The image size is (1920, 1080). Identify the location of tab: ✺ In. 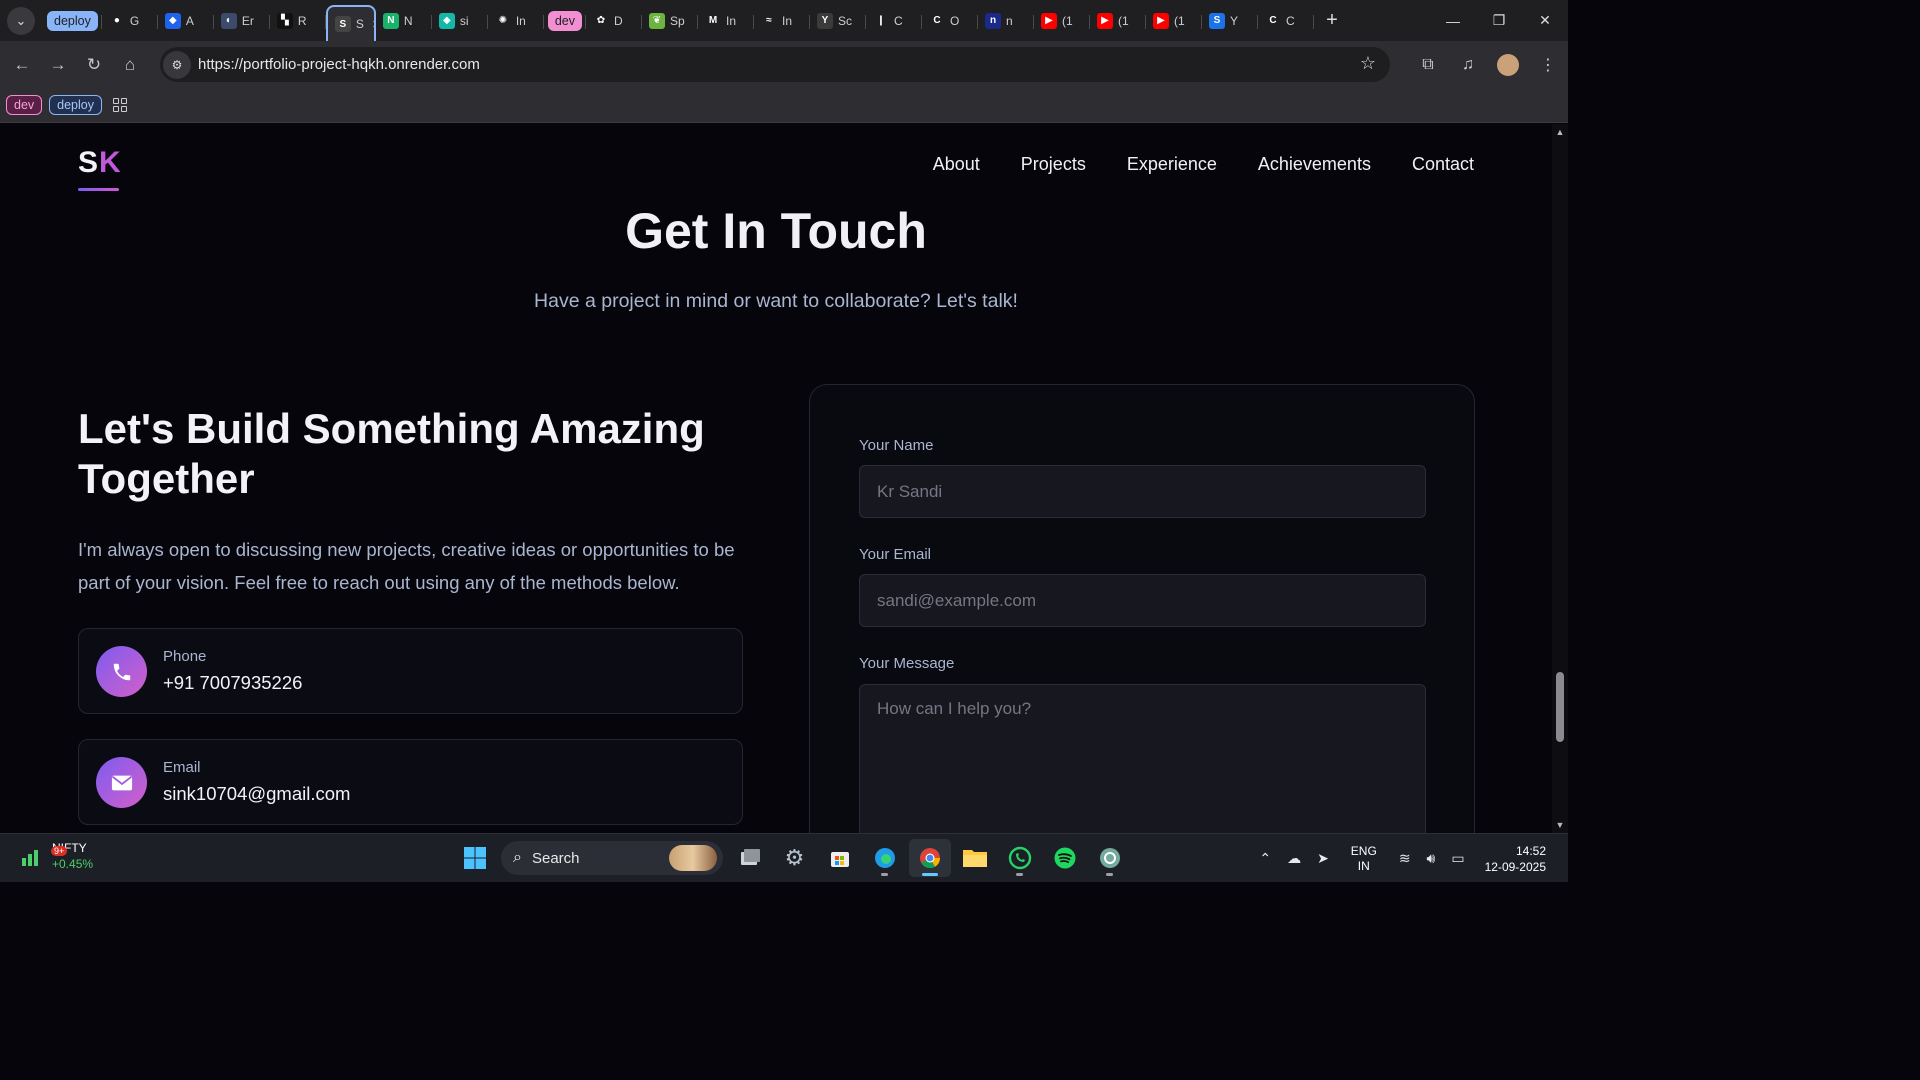
(516, 21).